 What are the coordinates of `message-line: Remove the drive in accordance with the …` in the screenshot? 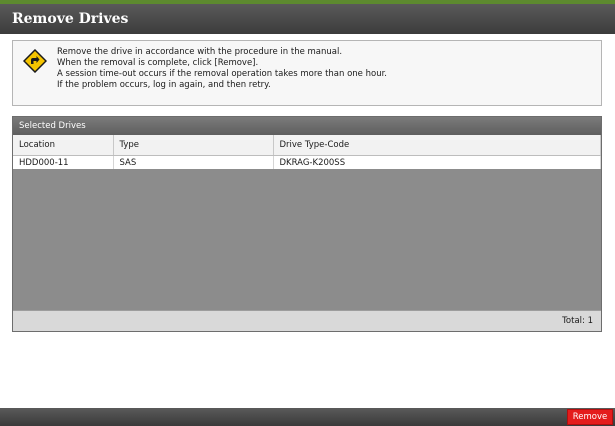 It's located at (200, 52).